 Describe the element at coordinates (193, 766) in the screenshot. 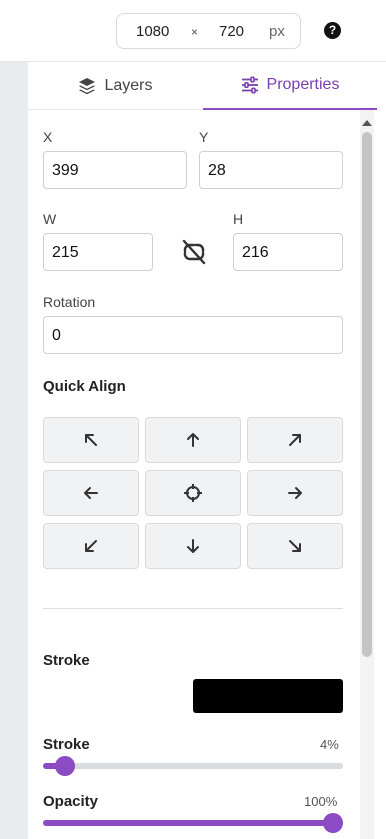

I see `stroke-width-slider` at that location.